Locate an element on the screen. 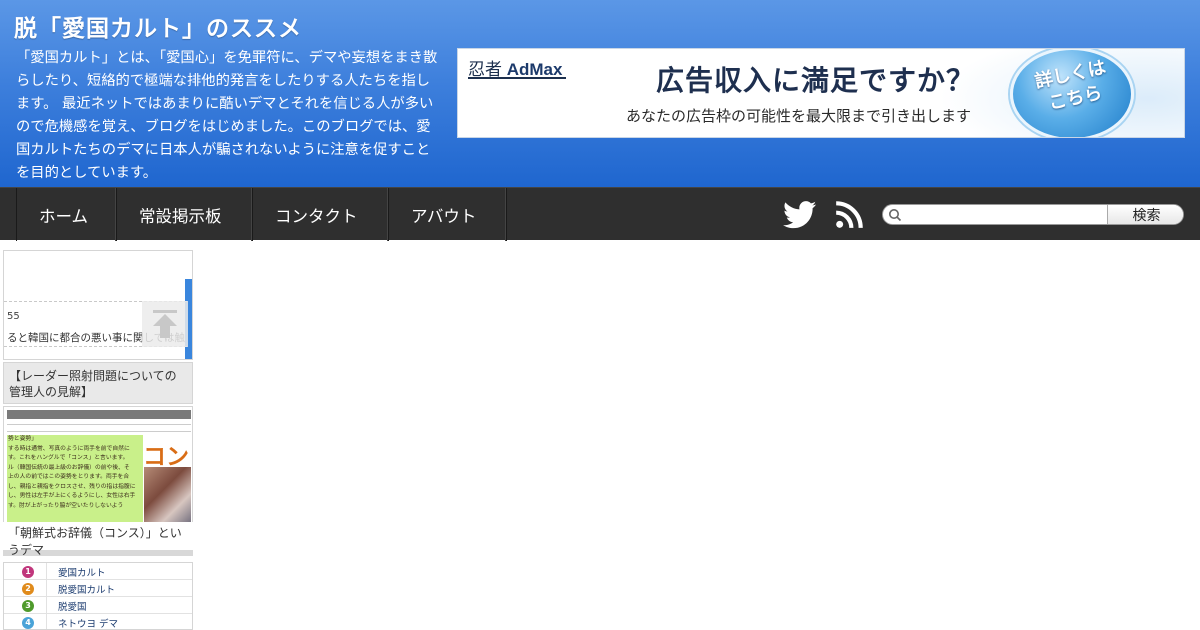  twitter-icon is located at coordinates (800, 215).